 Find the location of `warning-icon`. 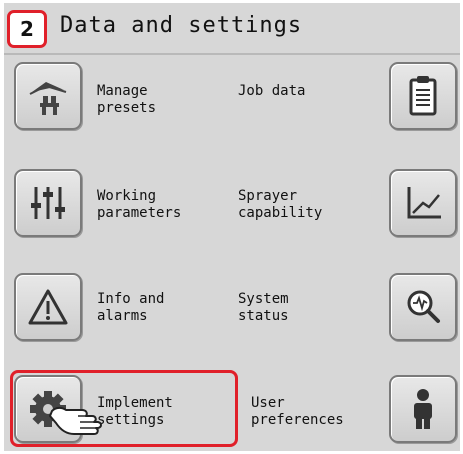

warning-icon is located at coordinates (48, 307).